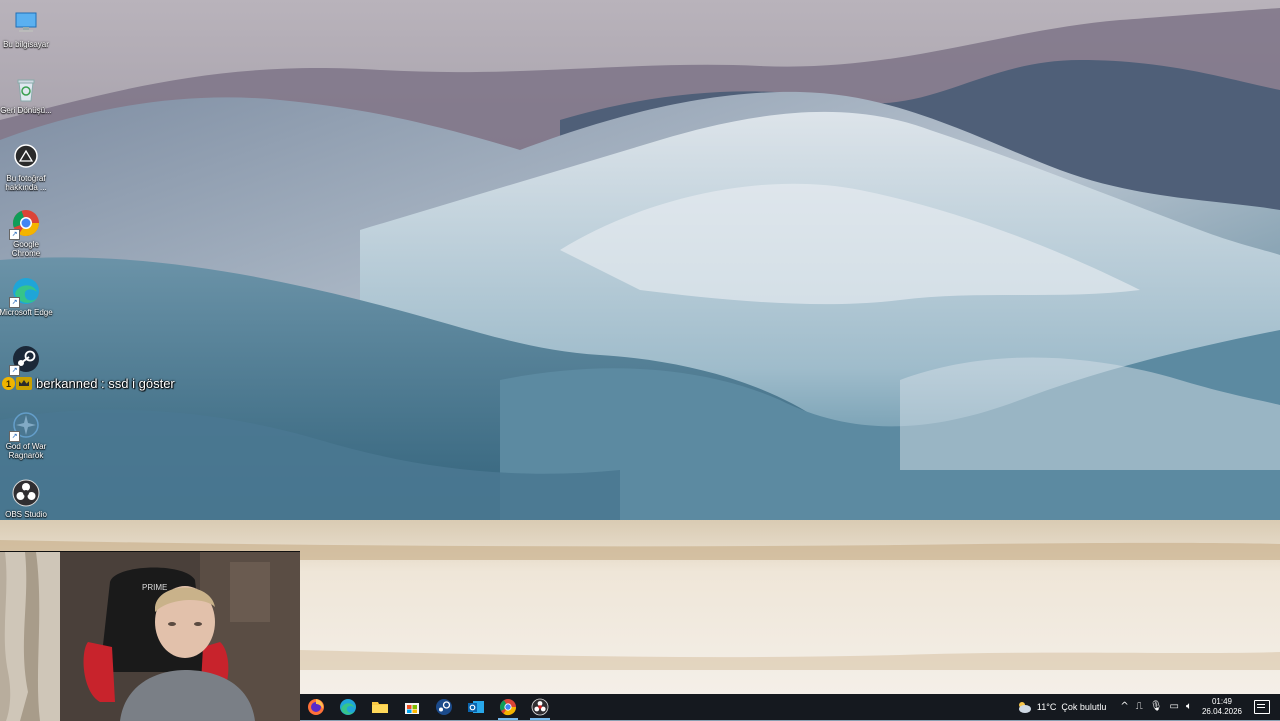 The height and width of the screenshot is (721, 1280). What do you see at coordinates (1024, 707) in the screenshot?
I see `cloud-icon` at bounding box center [1024, 707].